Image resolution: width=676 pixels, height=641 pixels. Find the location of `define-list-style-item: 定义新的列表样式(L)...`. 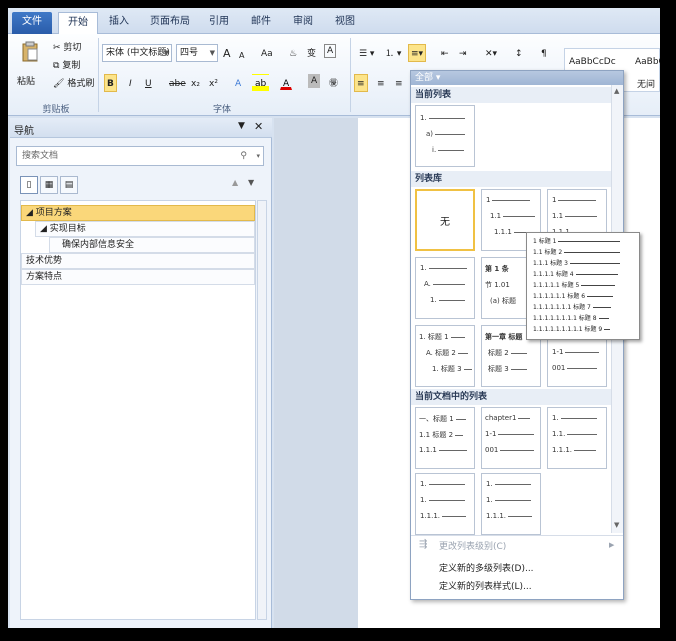

define-list-style-item: 定义新的列表样式(L)... is located at coordinates (485, 587).